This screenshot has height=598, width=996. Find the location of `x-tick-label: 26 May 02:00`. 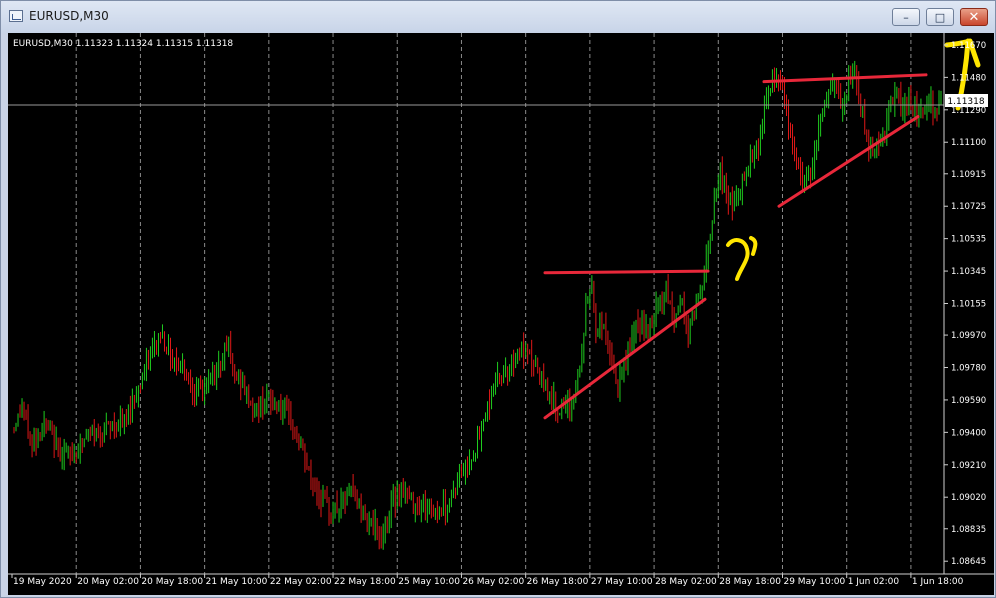

x-tick-label: 26 May 02:00 is located at coordinates (493, 582).